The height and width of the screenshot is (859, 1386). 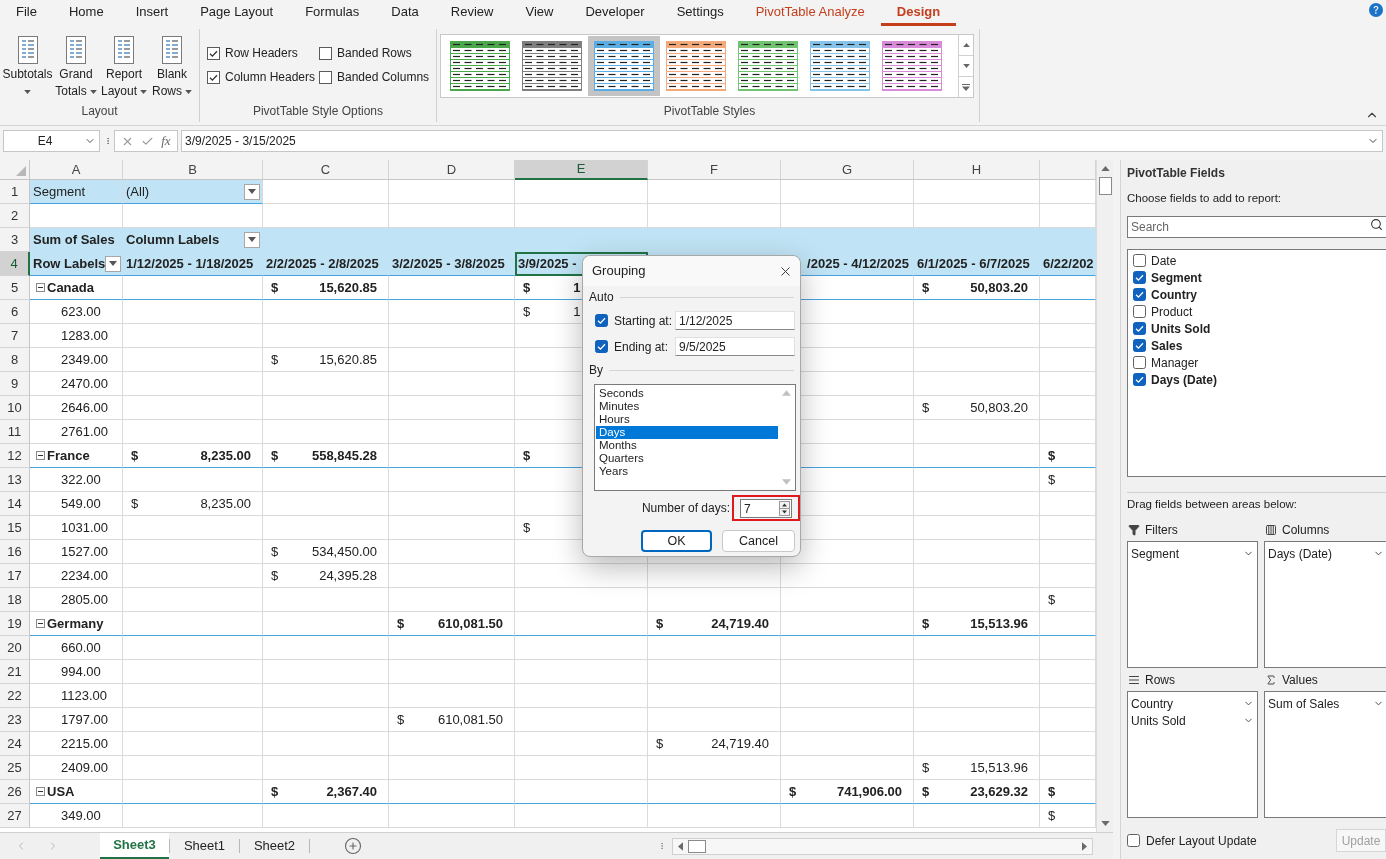 I want to click on option-label: Banded Columns, so click(x=383, y=77).